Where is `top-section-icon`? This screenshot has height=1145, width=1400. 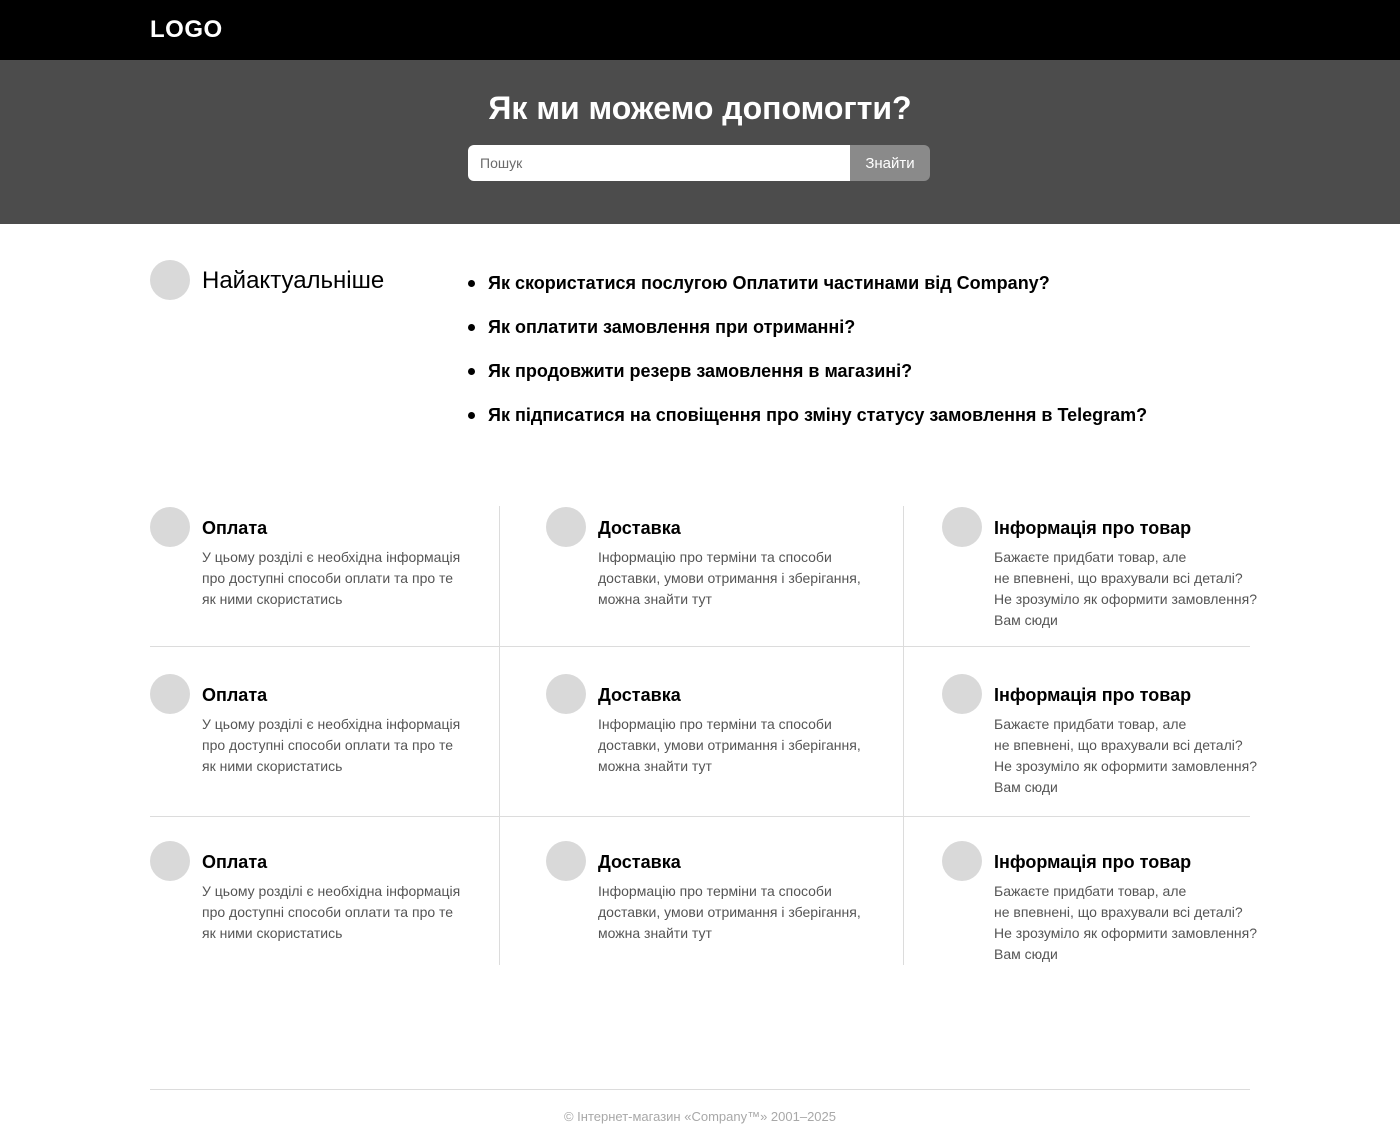
top-section-icon is located at coordinates (170, 280).